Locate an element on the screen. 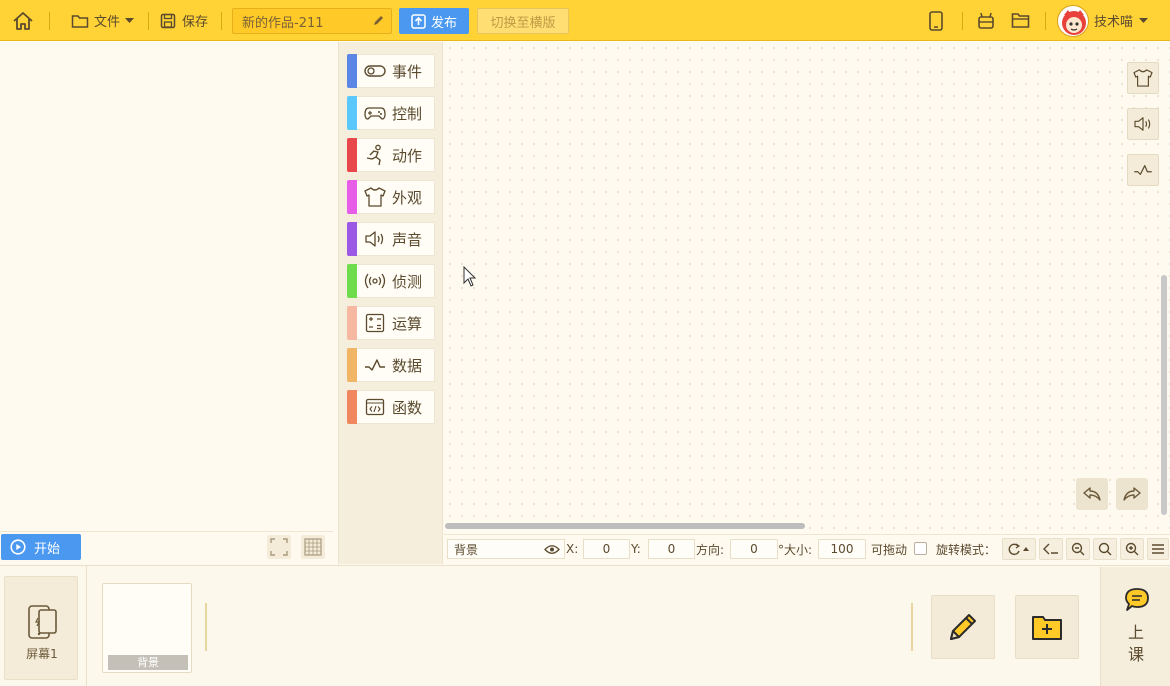 This screenshot has height=686, width=1170. file-menu: 文件 is located at coordinates (103, 20).